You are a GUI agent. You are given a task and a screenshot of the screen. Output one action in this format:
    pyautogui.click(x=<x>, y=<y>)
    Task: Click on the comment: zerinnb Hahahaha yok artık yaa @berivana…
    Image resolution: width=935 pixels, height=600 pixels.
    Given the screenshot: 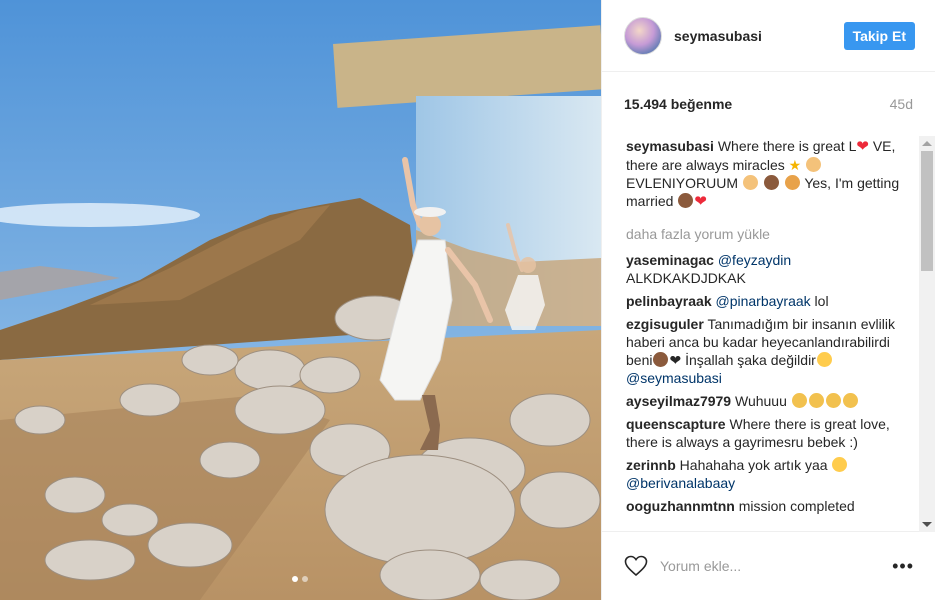 What is the action you would take?
    pyautogui.click(x=773, y=474)
    